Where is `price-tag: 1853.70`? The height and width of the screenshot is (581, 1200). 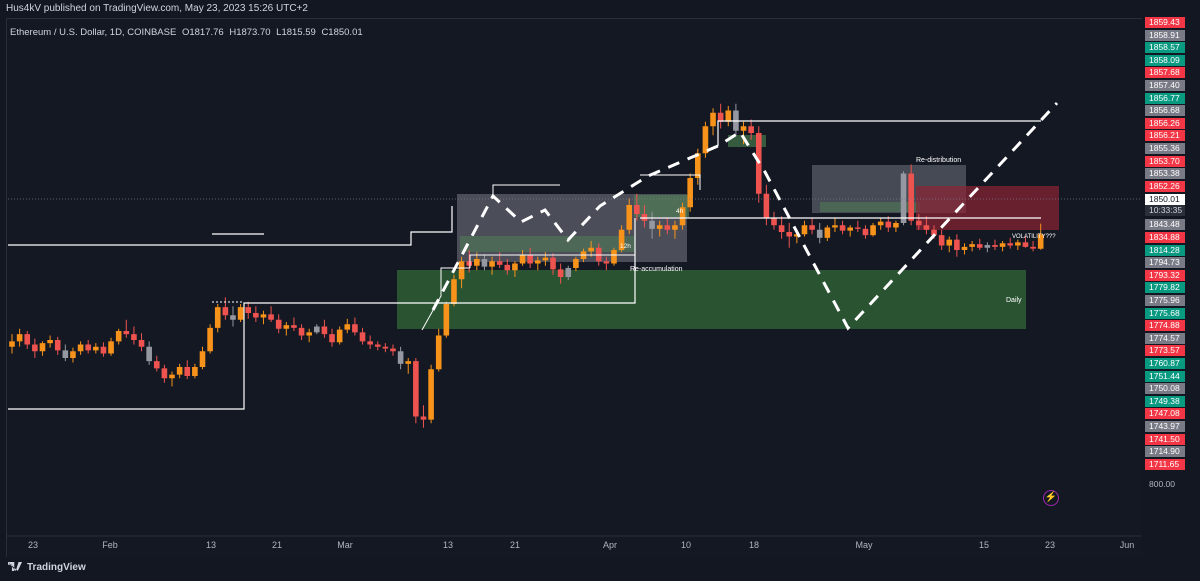
price-tag: 1853.70 is located at coordinates (1165, 161).